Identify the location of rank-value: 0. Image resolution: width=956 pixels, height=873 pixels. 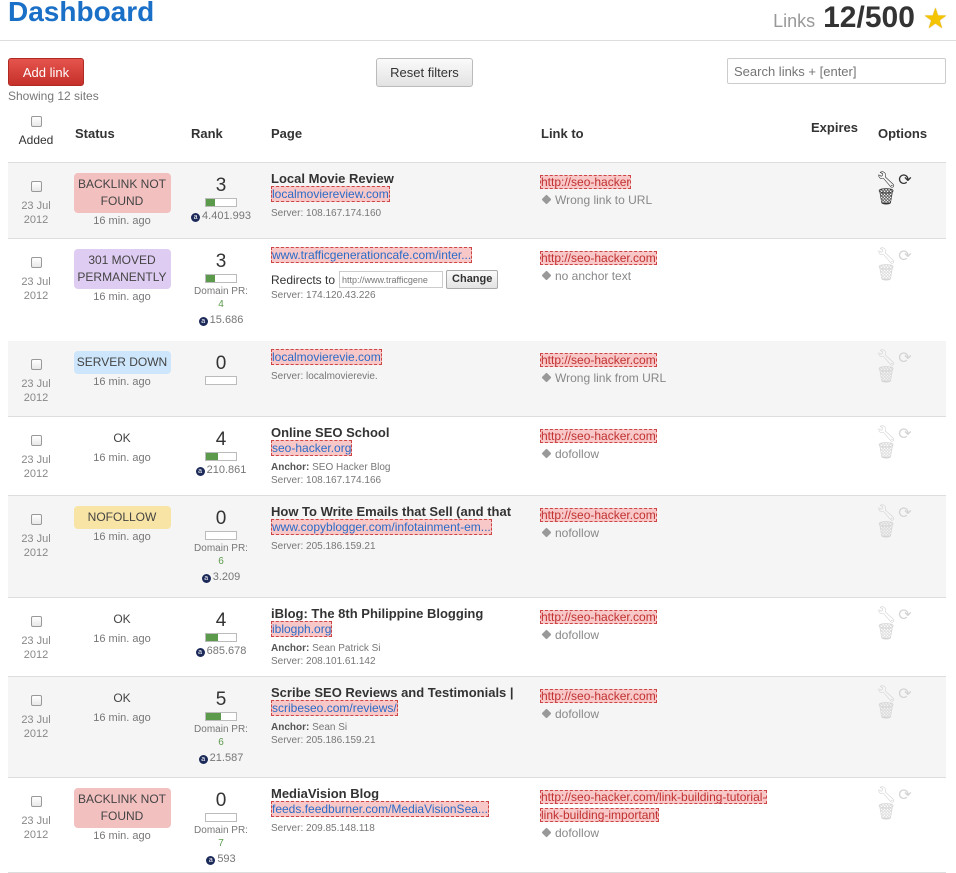
(221, 363).